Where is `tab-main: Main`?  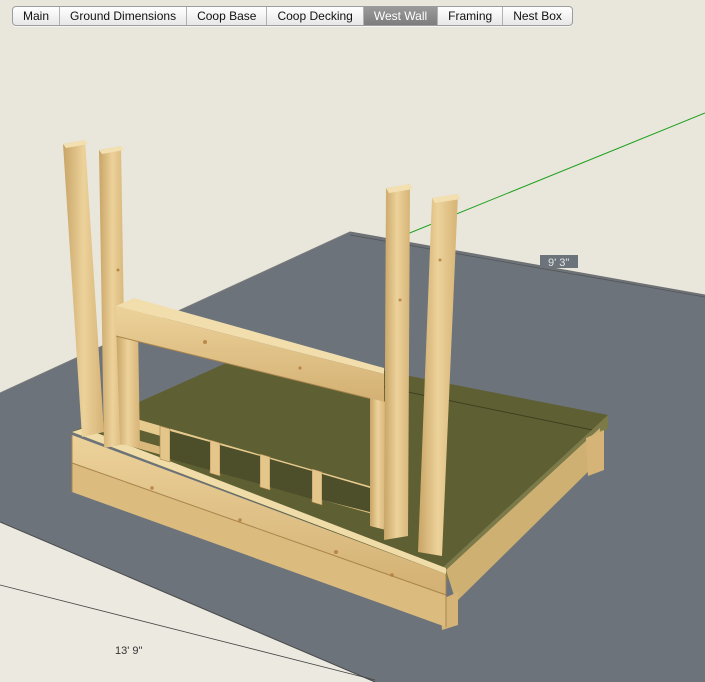 tab-main: Main is located at coordinates (36, 16).